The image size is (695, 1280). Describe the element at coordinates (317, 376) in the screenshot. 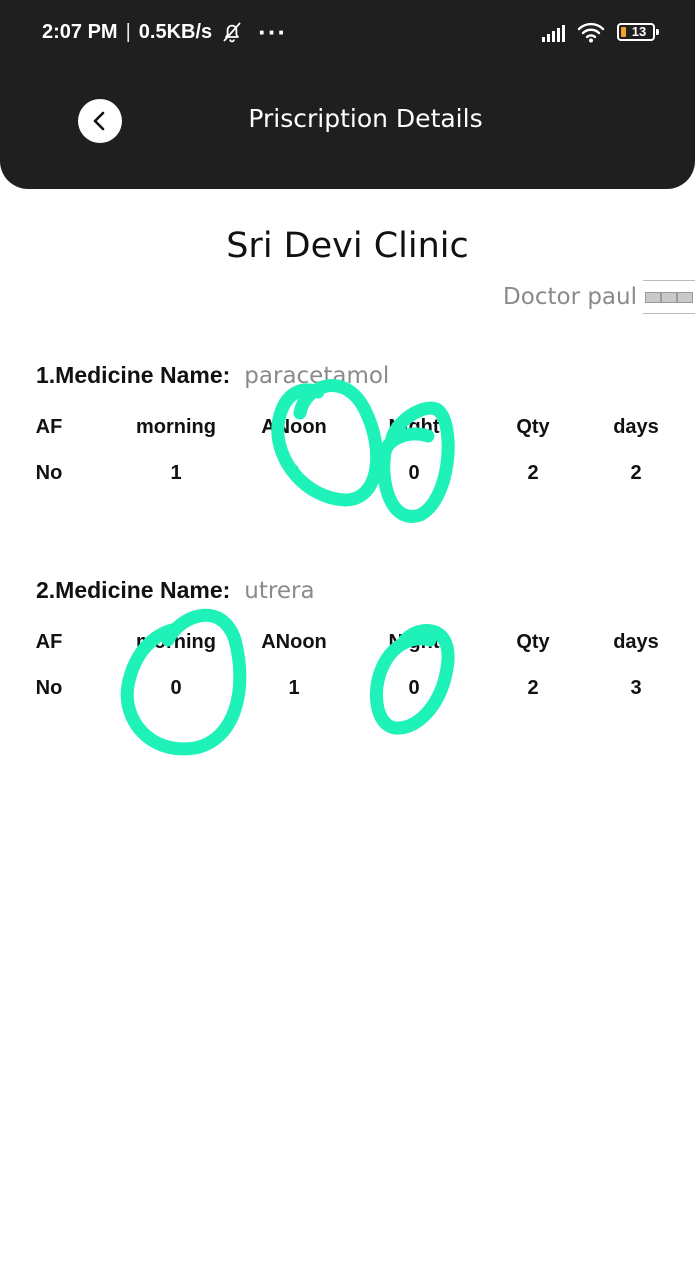

I see `medicine-name: paracetamol` at that location.